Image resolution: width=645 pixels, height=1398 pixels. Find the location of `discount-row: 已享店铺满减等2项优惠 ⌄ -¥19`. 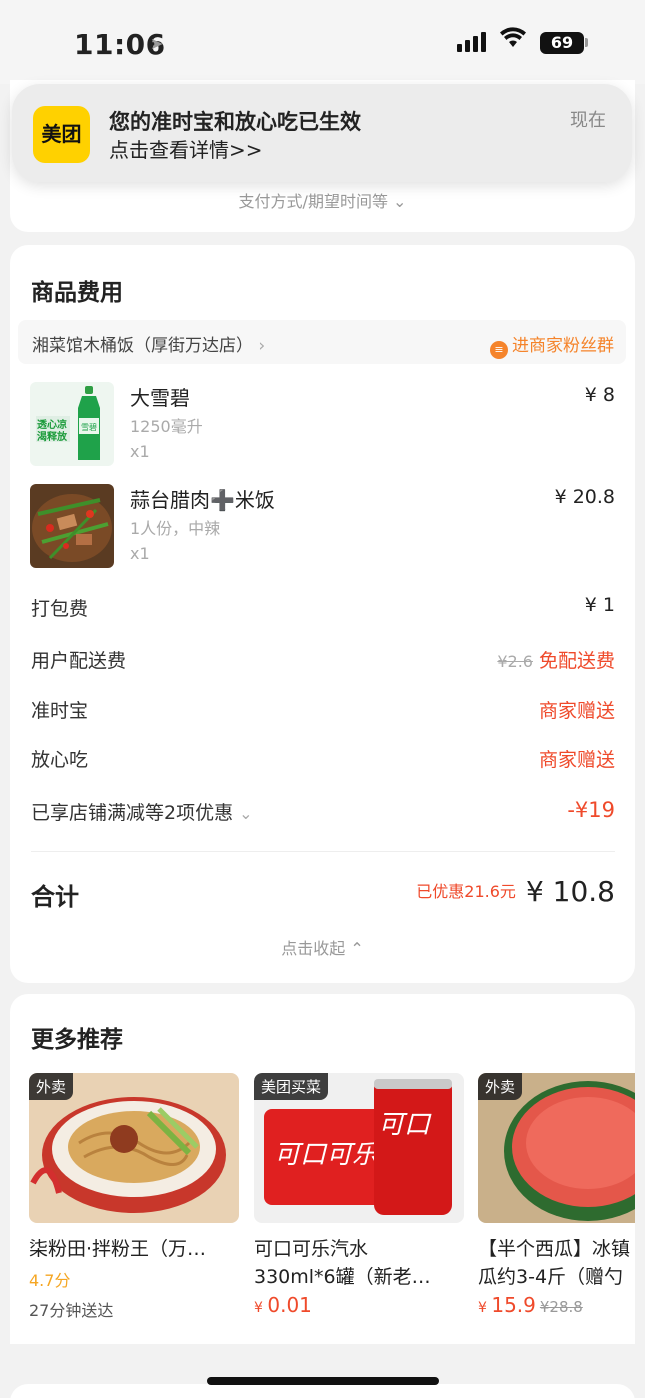

discount-row: 已享店铺满减等2项优惠 ⌄ -¥19 is located at coordinates (323, 813).